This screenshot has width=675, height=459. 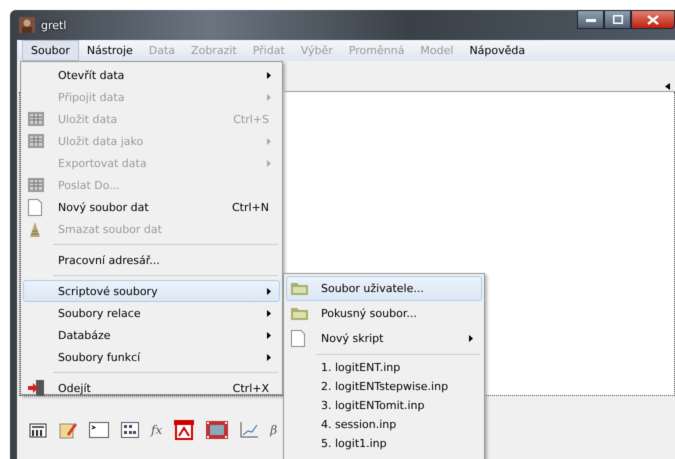 I want to click on console-icon, so click(x=99, y=430).